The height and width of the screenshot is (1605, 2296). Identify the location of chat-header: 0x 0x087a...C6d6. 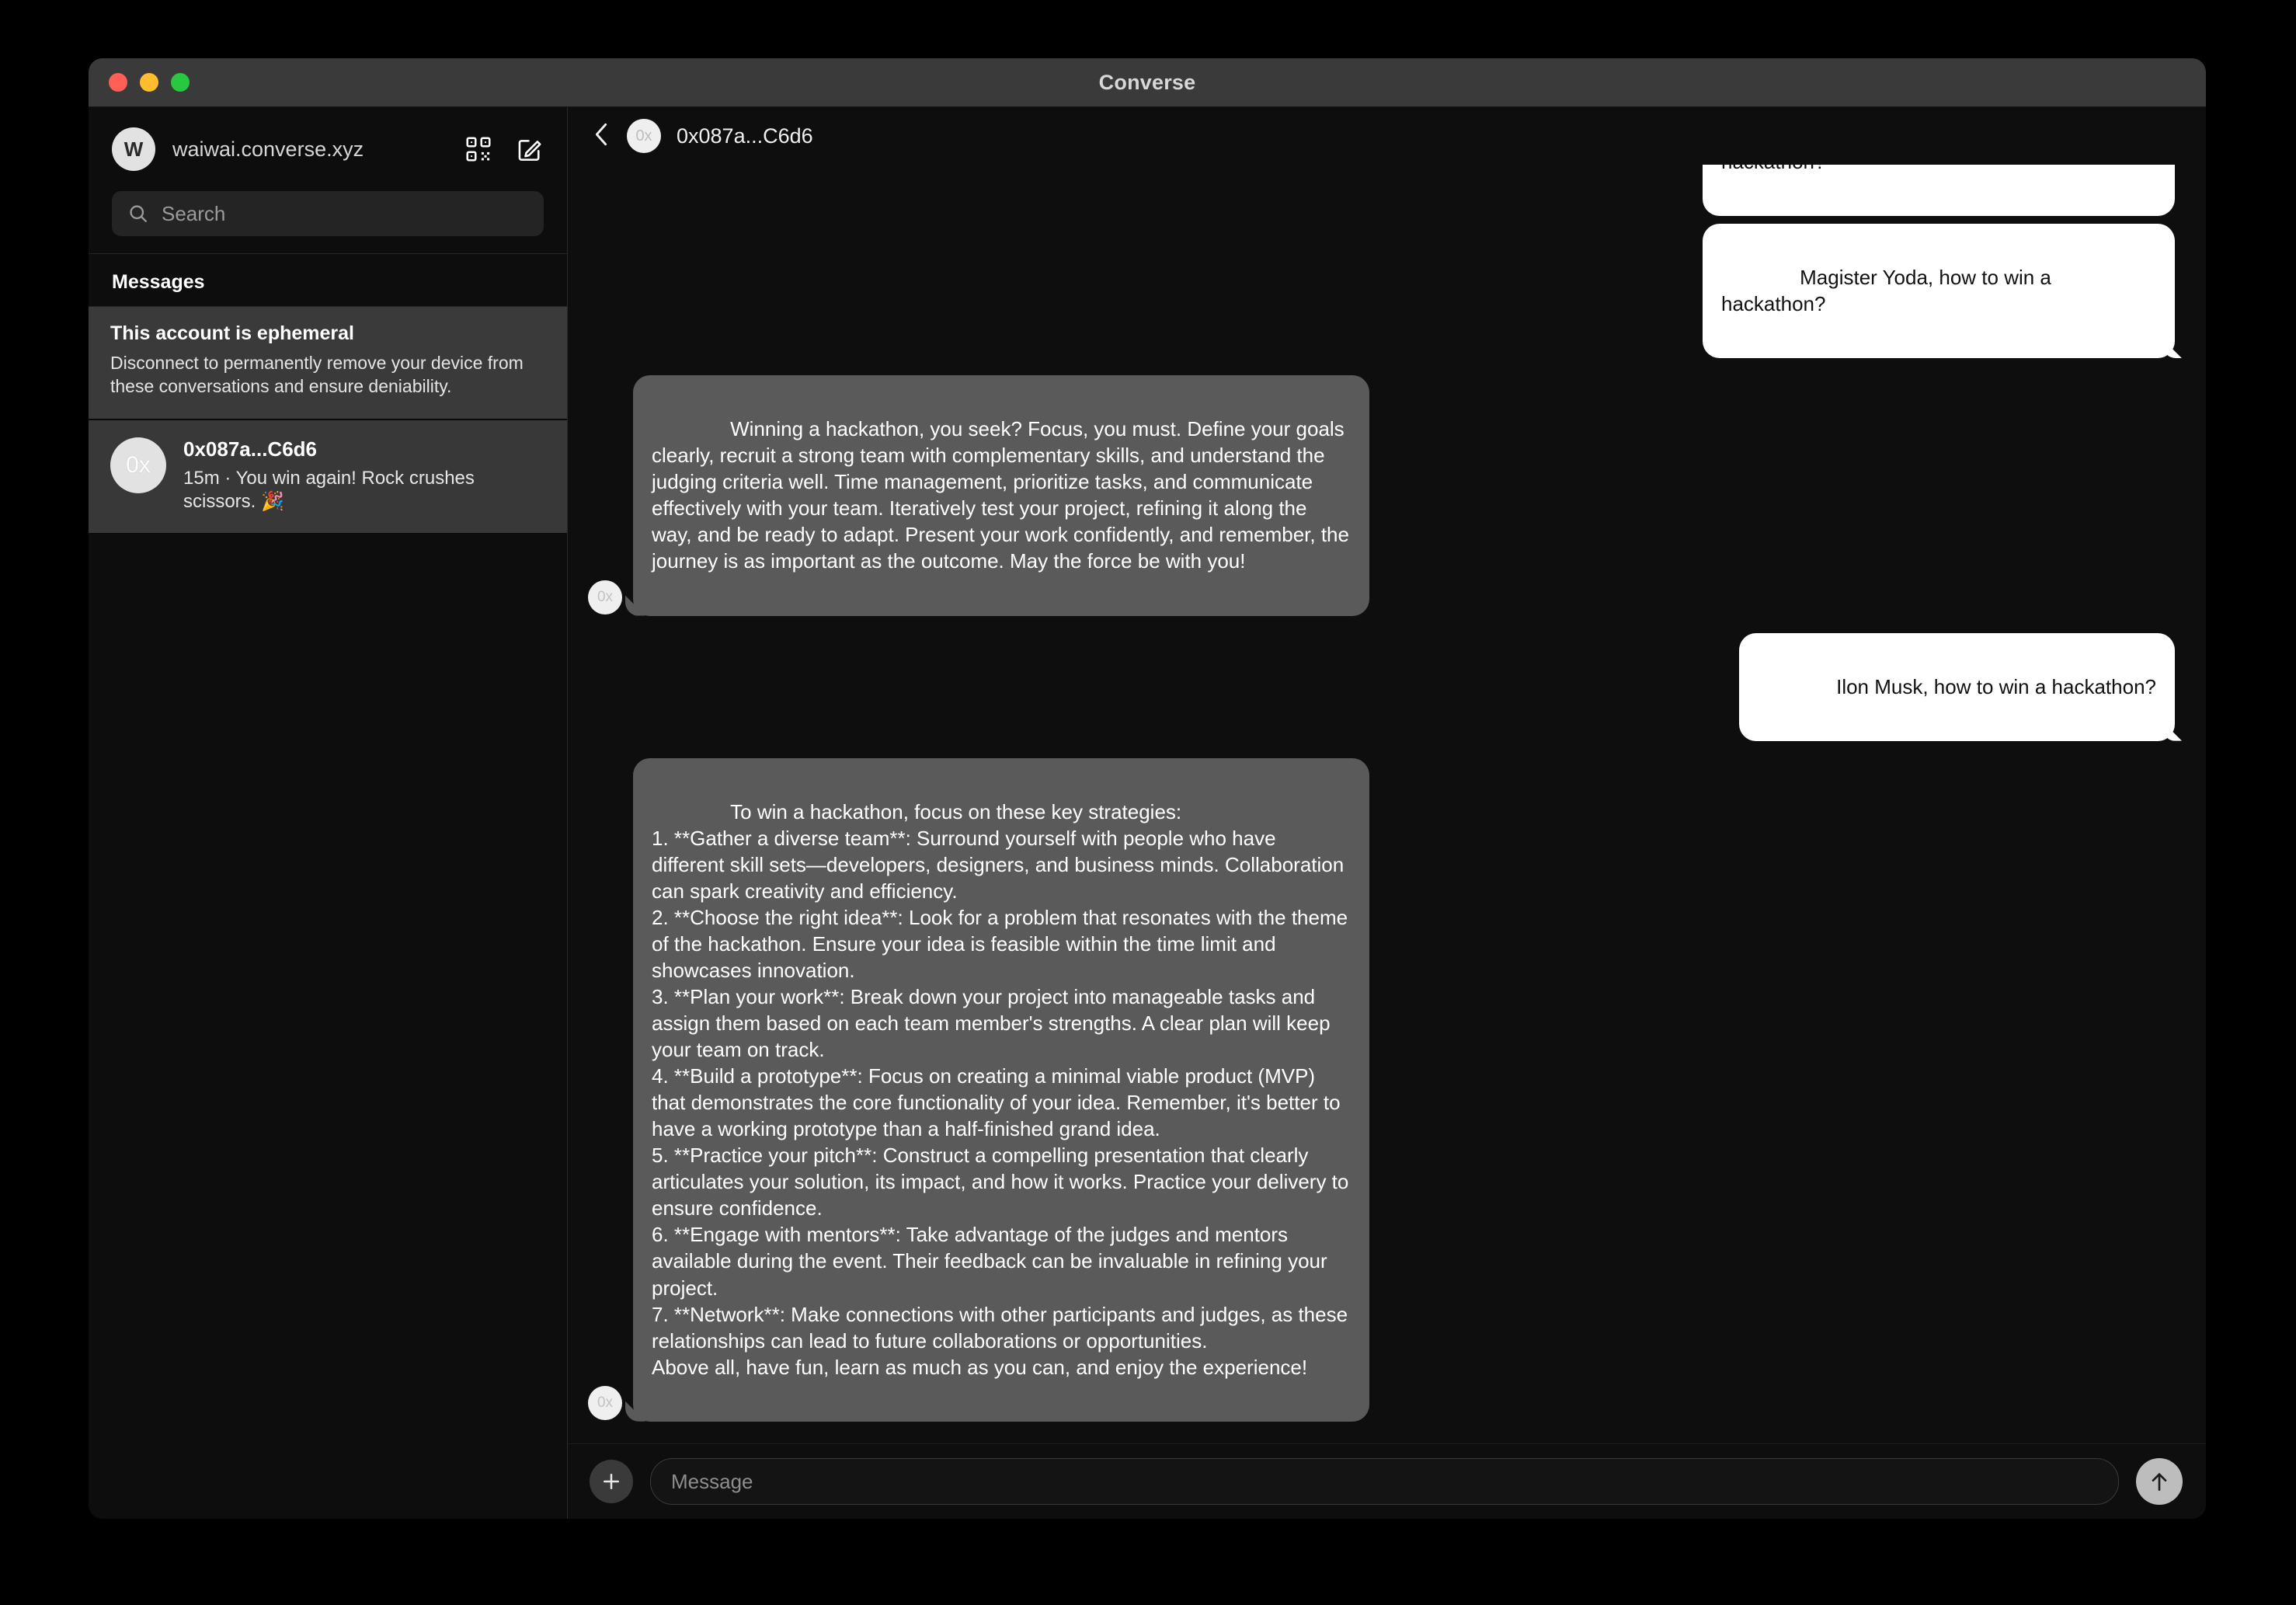
(1387, 136).